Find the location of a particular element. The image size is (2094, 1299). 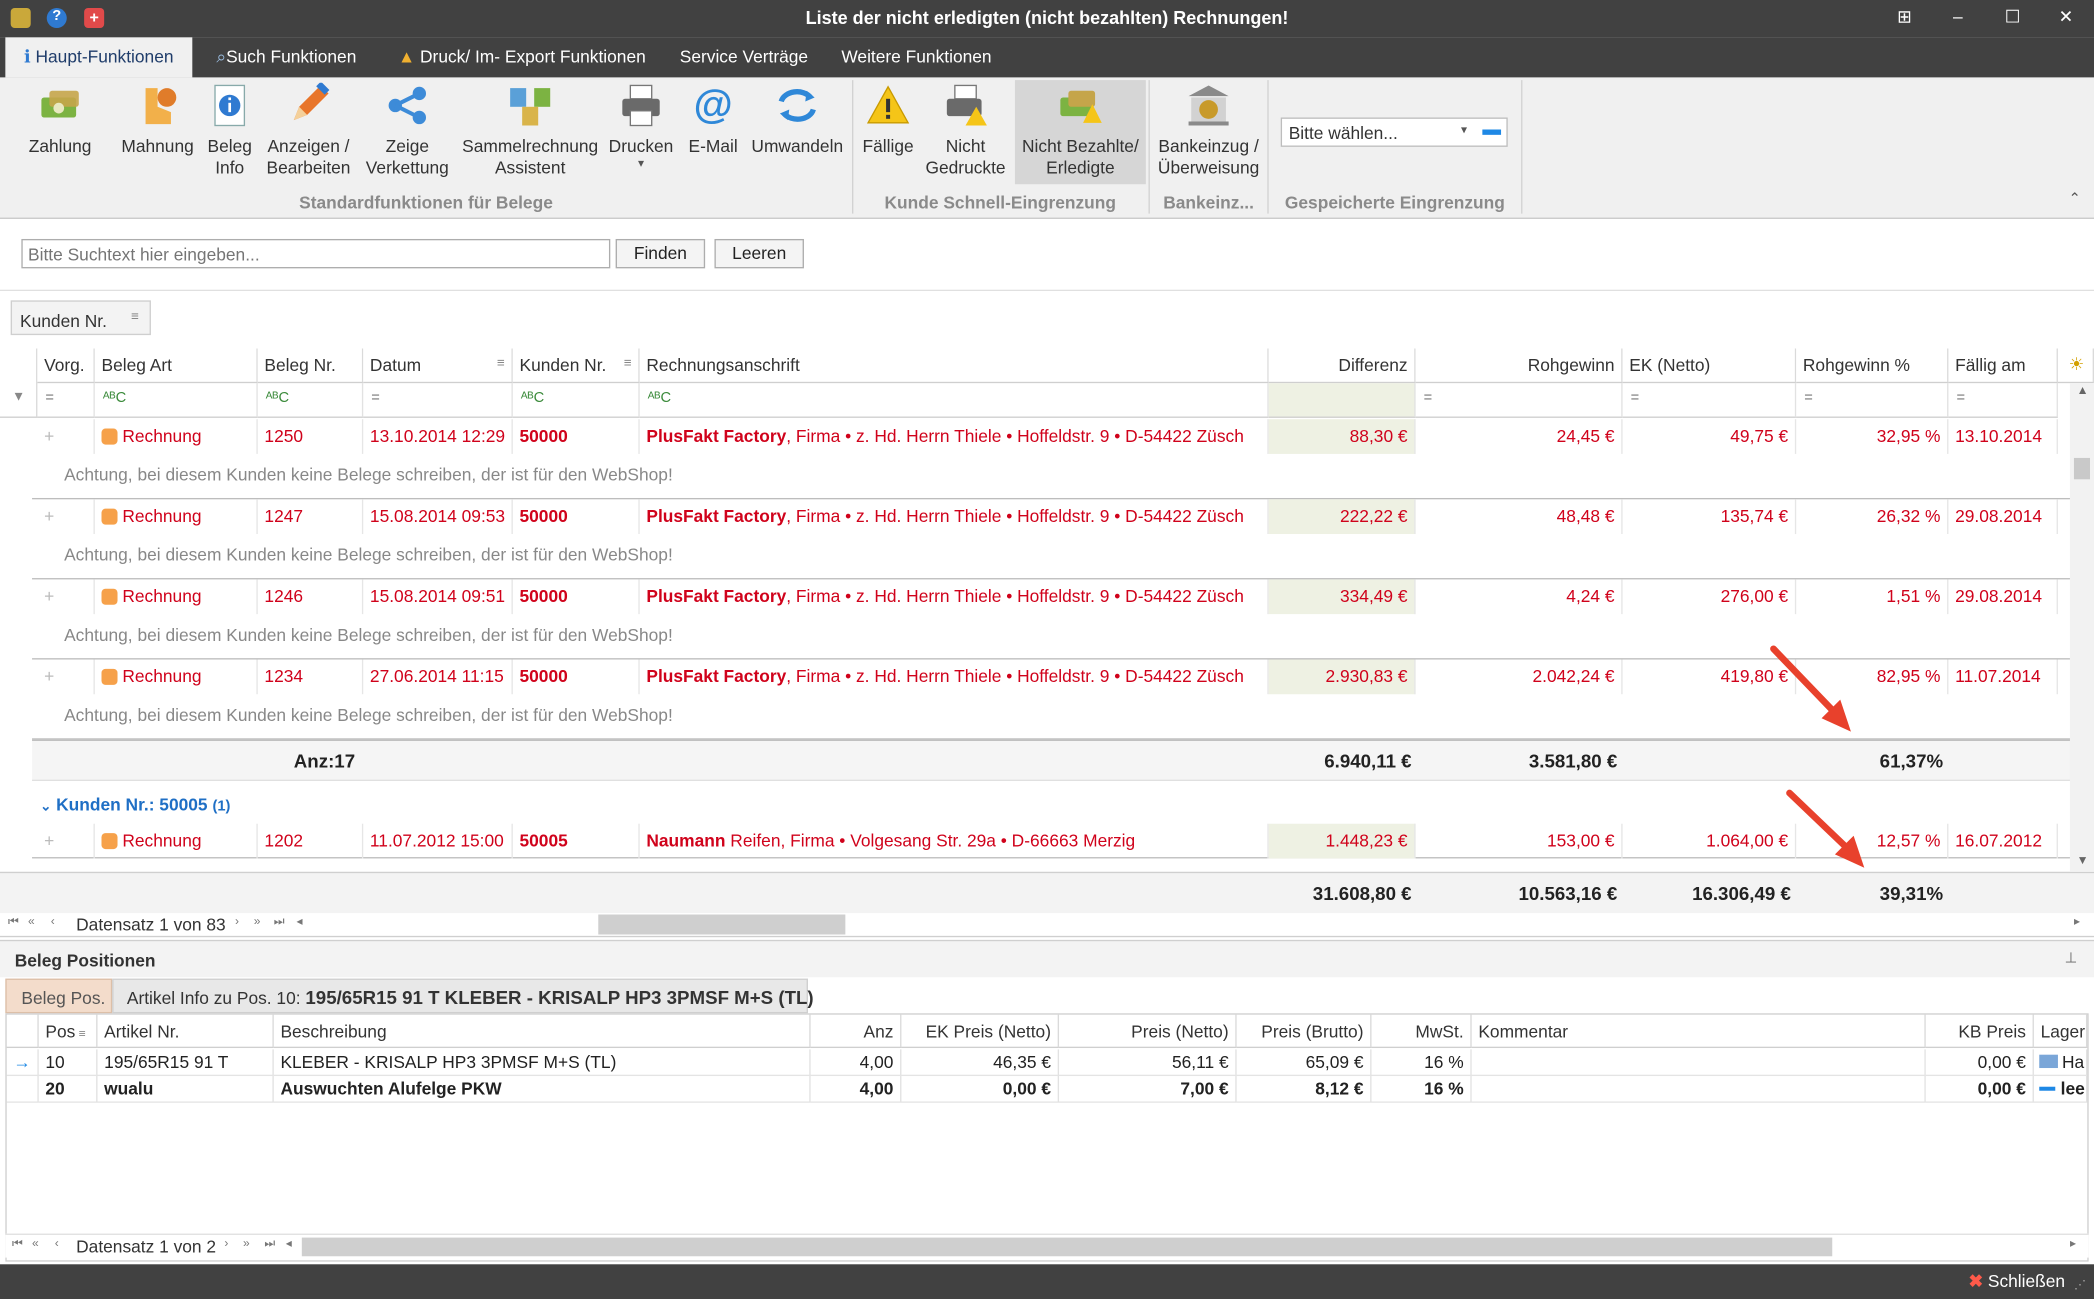

filter-anschrift: ᴬᴮC is located at coordinates (954, 400).